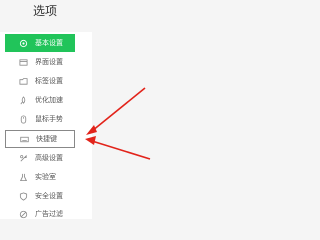 The width and height of the screenshot is (320, 240). Describe the element at coordinates (23, 62) in the screenshot. I see `window-icon` at that location.